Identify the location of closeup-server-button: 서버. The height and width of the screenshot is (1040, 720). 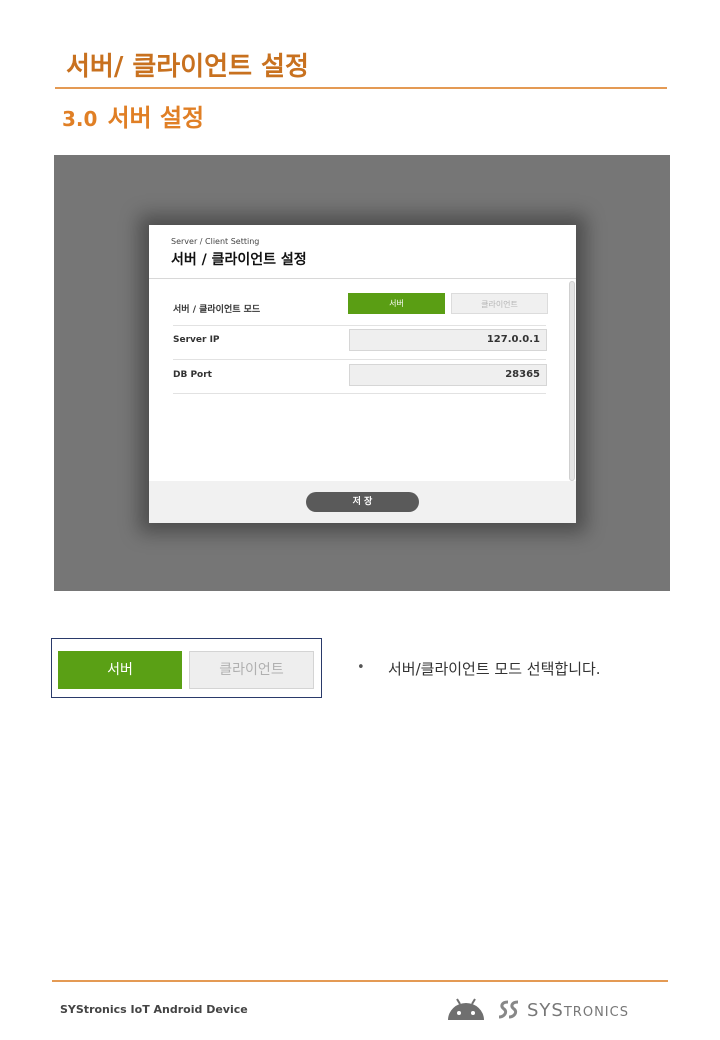
(120, 670).